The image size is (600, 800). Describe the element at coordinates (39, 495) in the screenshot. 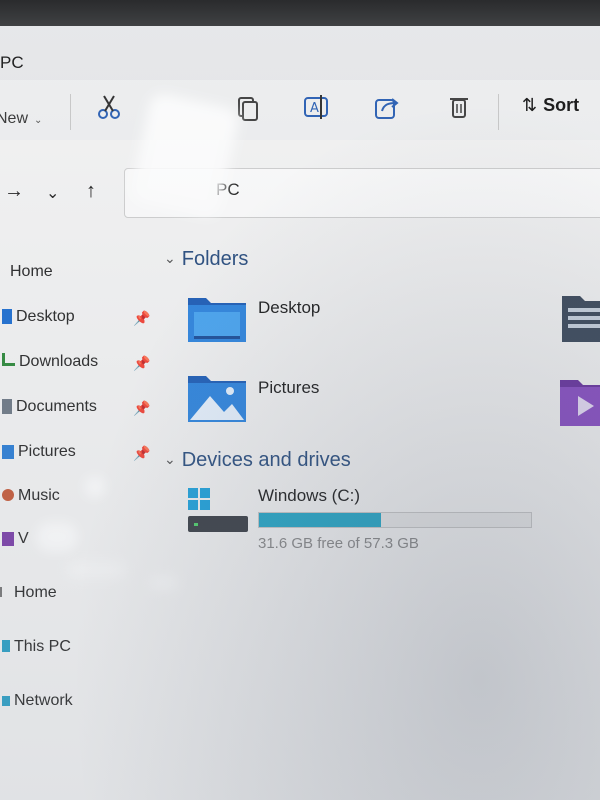

I see `sidebar-item-label: Music` at that location.